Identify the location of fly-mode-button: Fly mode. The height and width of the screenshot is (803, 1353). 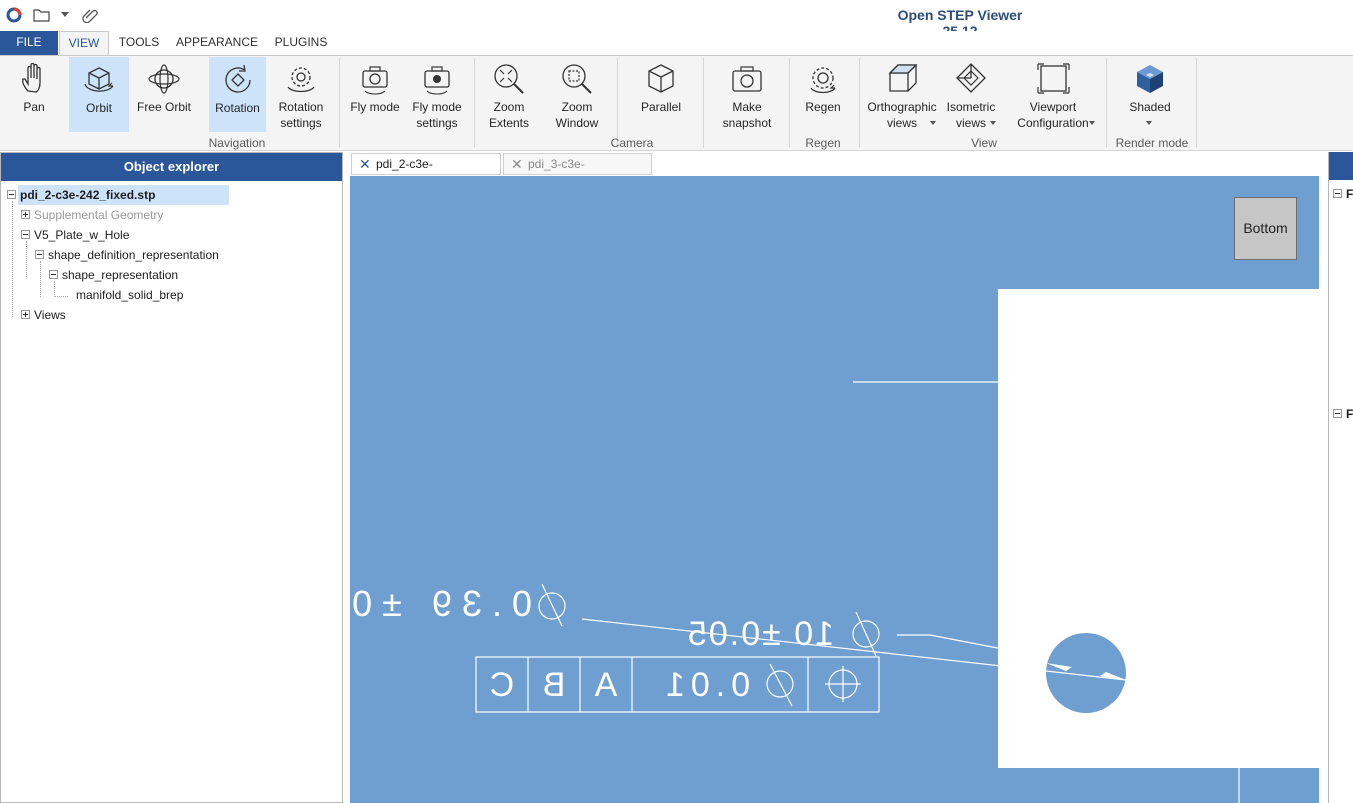
(375, 94).